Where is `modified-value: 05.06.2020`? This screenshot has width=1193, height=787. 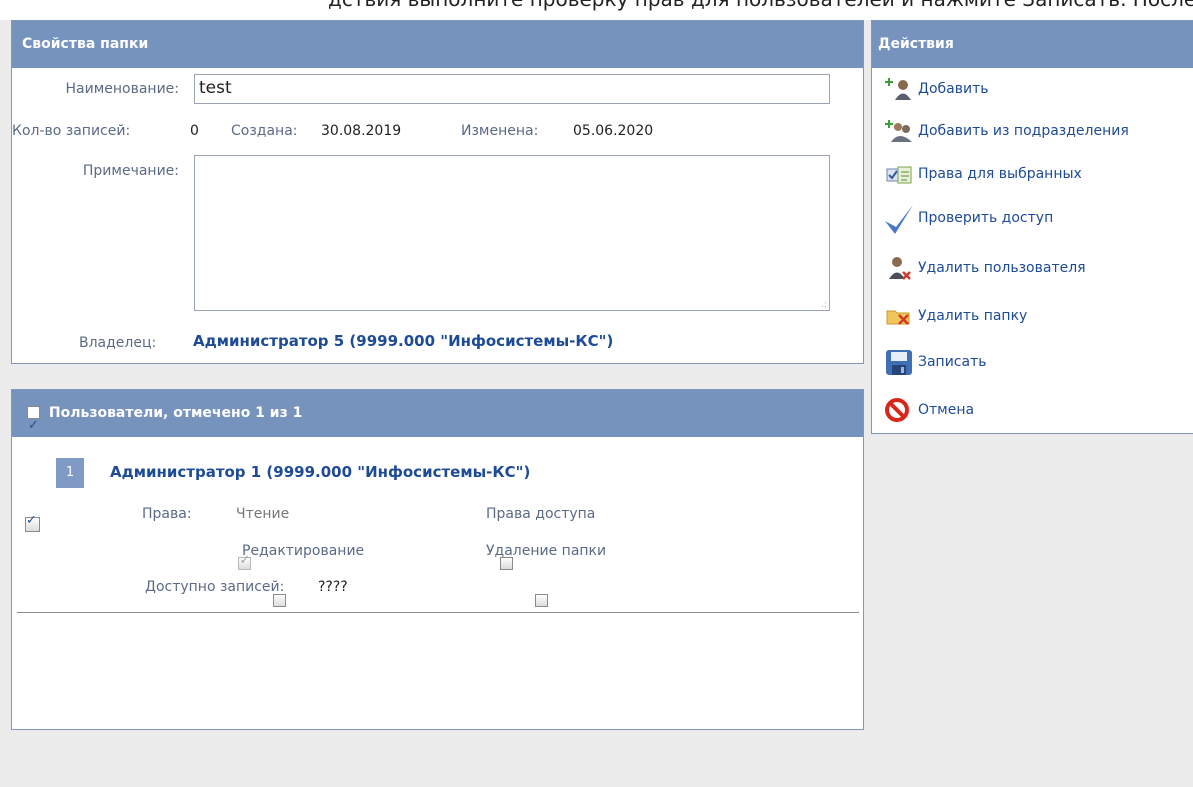 modified-value: 05.06.2020 is located at coordinates (613, 131).